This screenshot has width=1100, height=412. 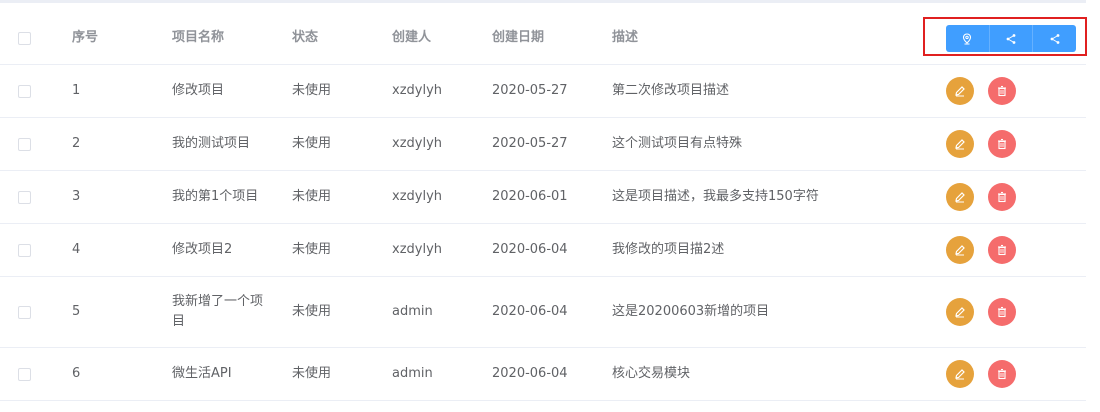 What do you see at coordinates (198, 90) in the screenshot?
I see `row-name: 修改项目` at bounding box center [198, 90].